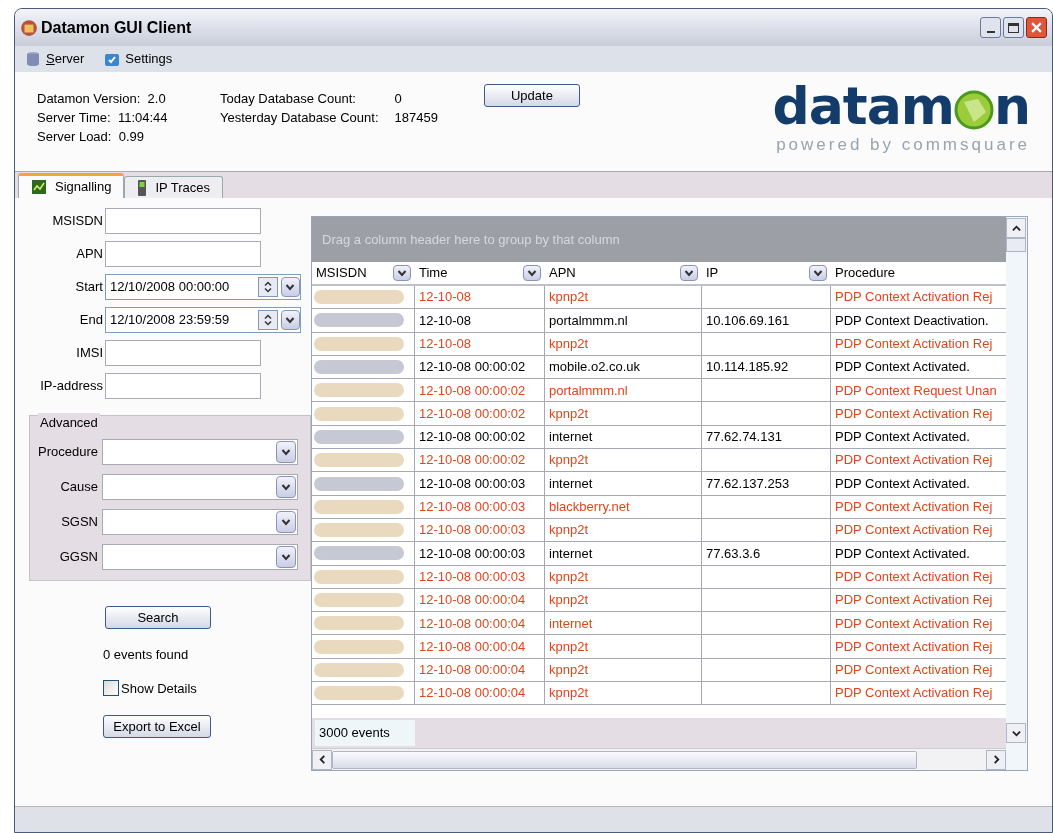  Describe the element at coordinates (33, 59) in the screenshot. I see `database-icon` at that location.